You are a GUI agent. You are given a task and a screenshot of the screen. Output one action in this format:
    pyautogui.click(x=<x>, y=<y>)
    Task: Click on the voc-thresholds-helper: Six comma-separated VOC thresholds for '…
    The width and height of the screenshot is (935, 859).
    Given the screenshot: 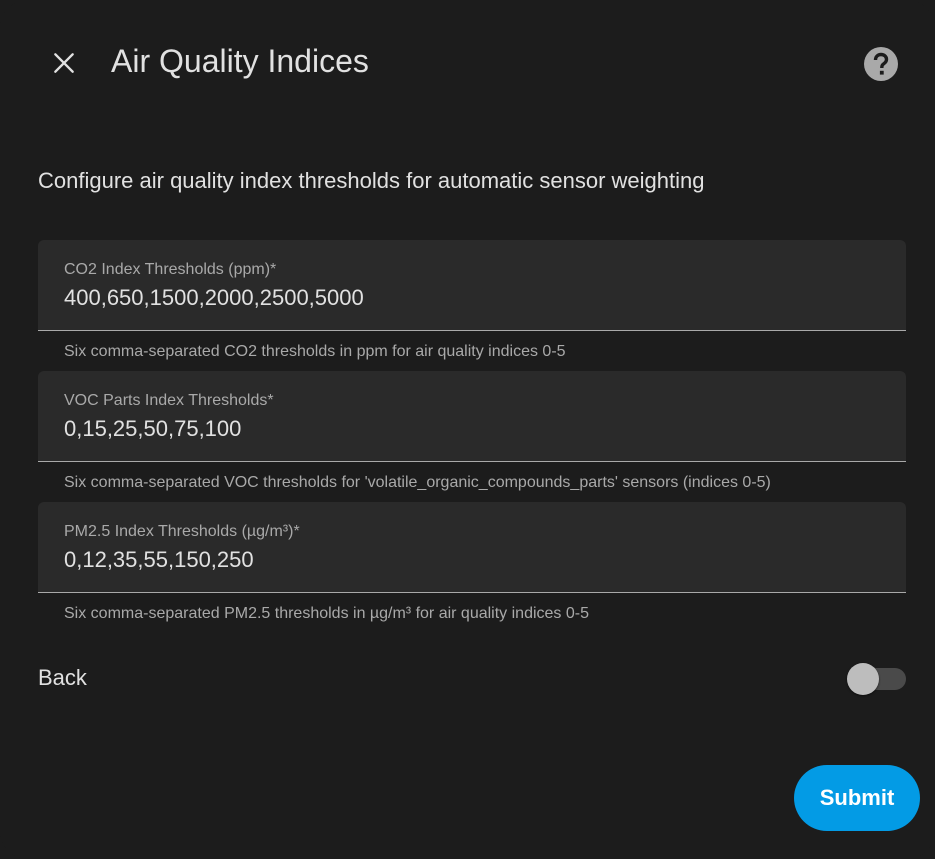 What is the action you would take?
    pyautogui.click(x=417, y=482)
    